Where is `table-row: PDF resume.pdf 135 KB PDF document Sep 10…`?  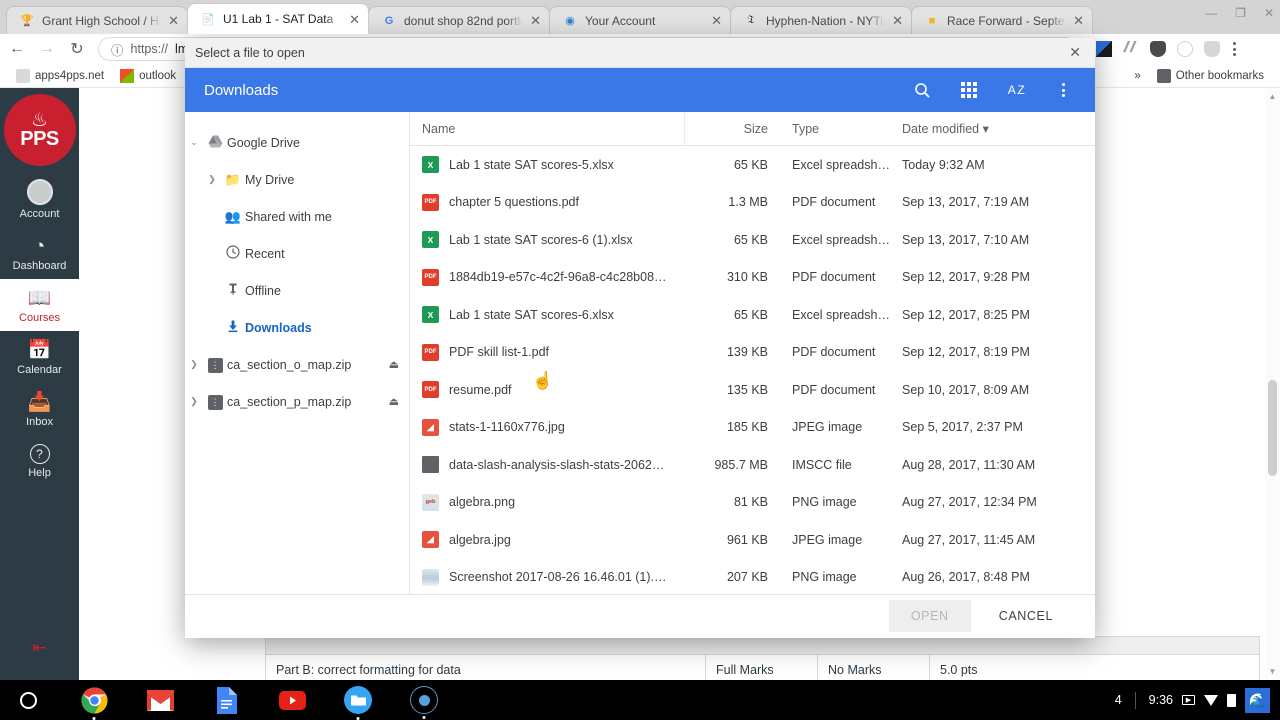
table-row: PDF resume.pdf 135 KB PDF document Sep 10… is located at coordinates (752, 390).